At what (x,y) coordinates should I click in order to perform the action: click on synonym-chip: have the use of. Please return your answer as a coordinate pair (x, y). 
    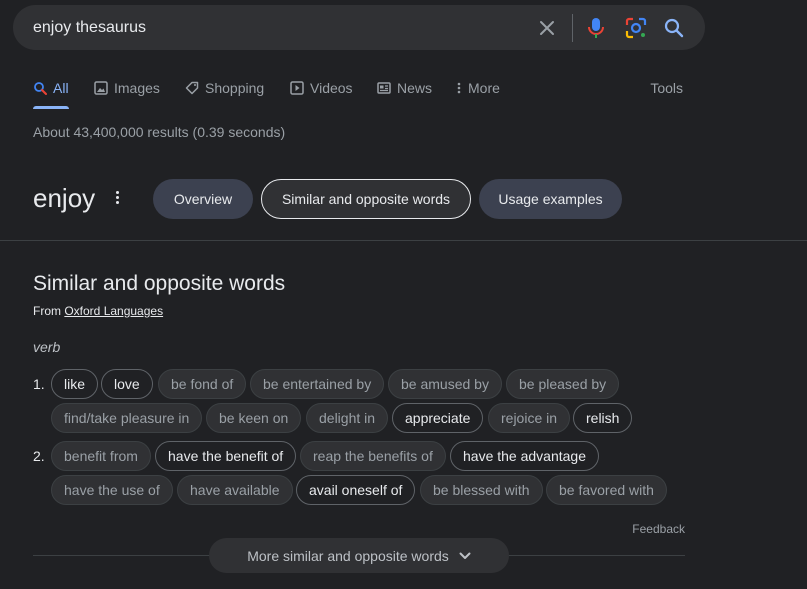
    Looking at the image, I should click on (112, 490).